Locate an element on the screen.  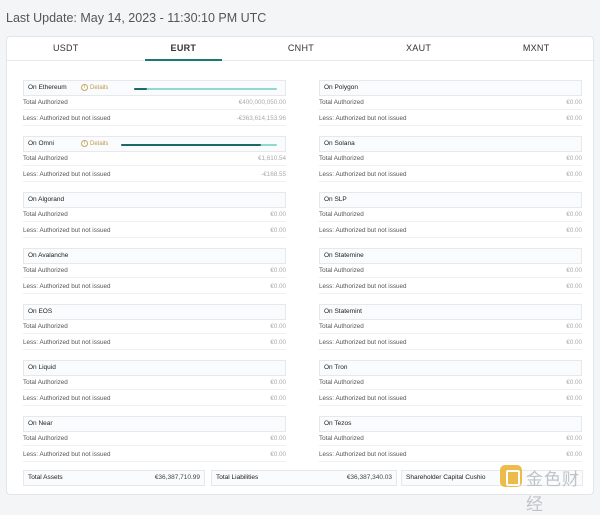
chain-name: On Liquid is located at coordinates (42, 367).